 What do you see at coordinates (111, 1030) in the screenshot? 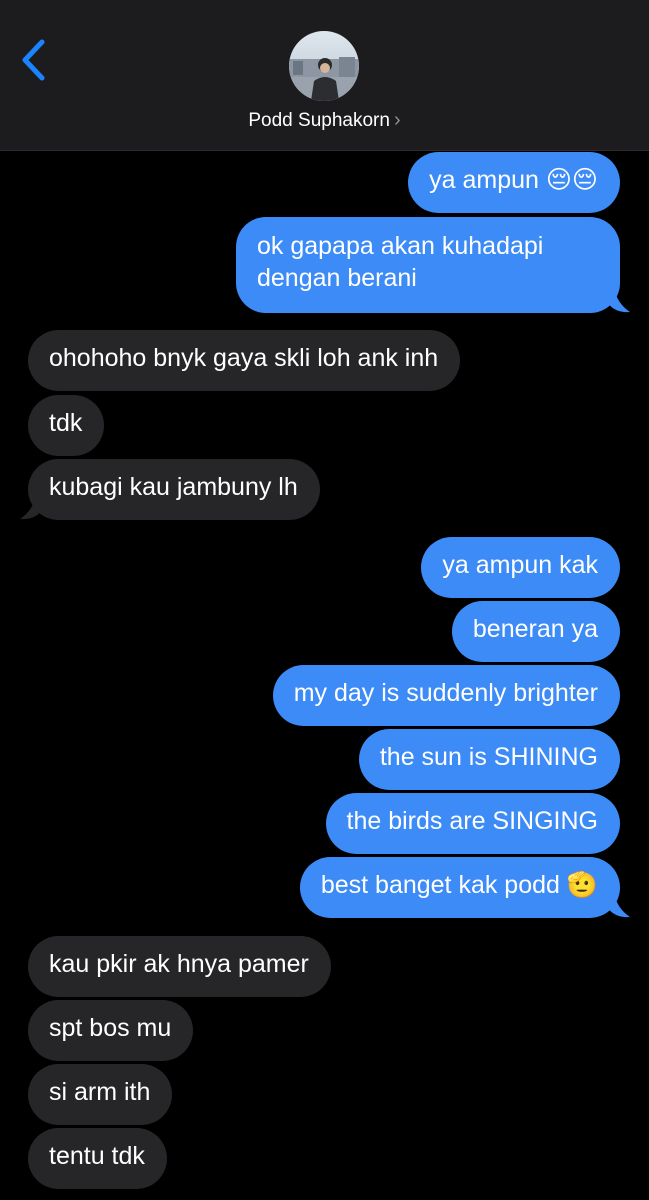
I see `received-message-bubble: spt bos mu` at bounding box center [111, 1030].